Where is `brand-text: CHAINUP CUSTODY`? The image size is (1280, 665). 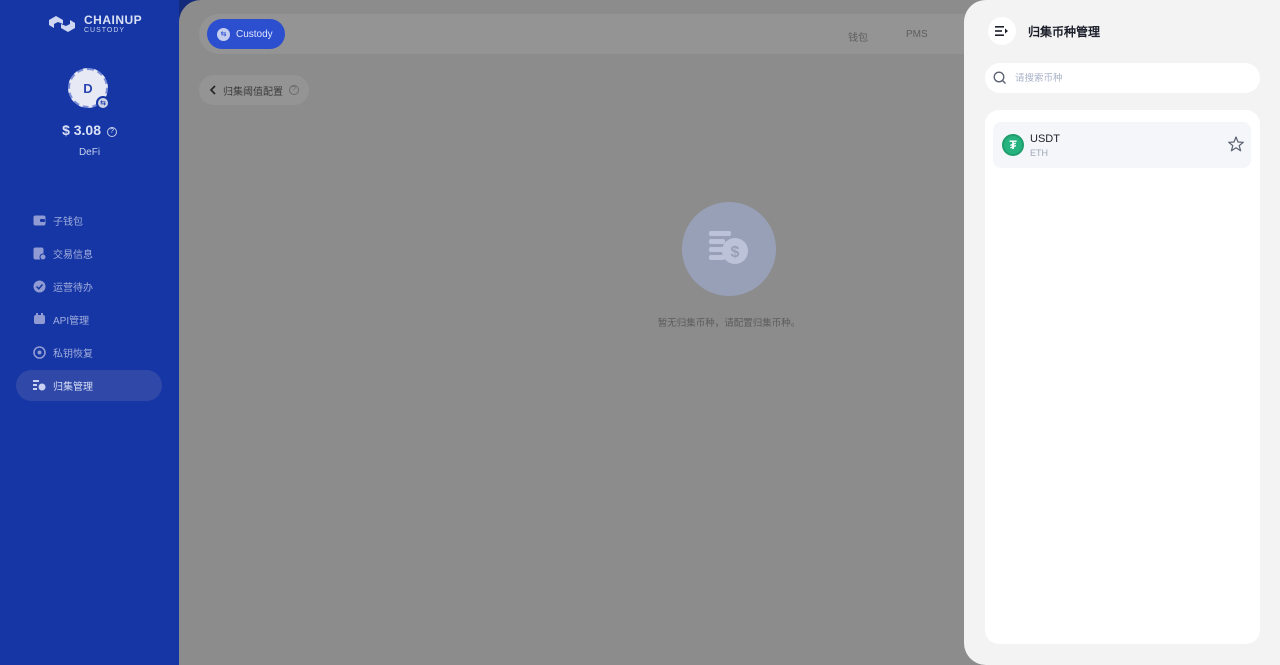
brand-text: CHAINUP CUSTODY is located at coordinates (113, 24).